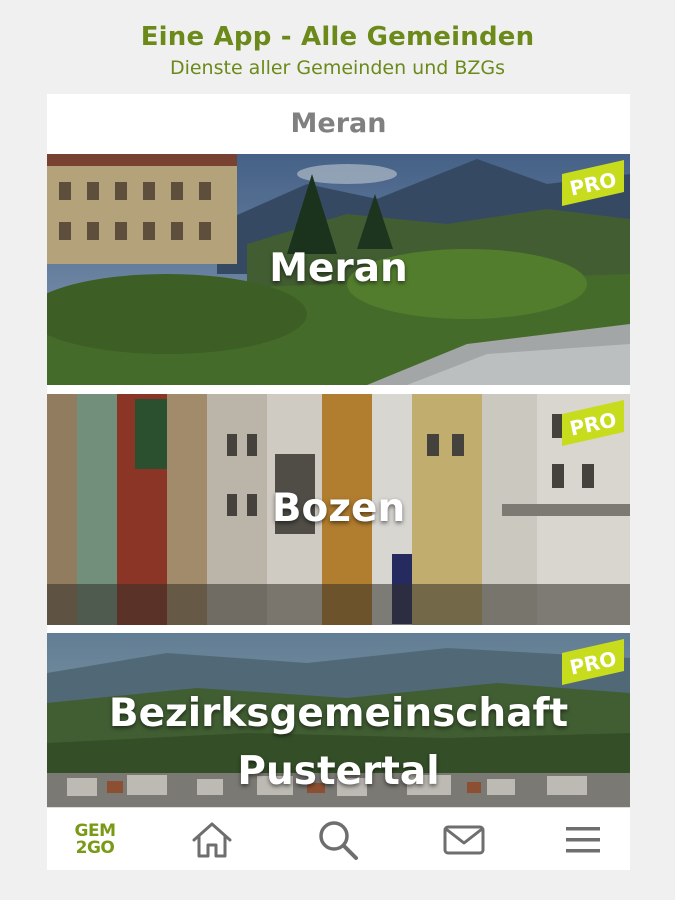 This screenshot has height=900, width=675. I want to click on search-icon, so click(338, 840).